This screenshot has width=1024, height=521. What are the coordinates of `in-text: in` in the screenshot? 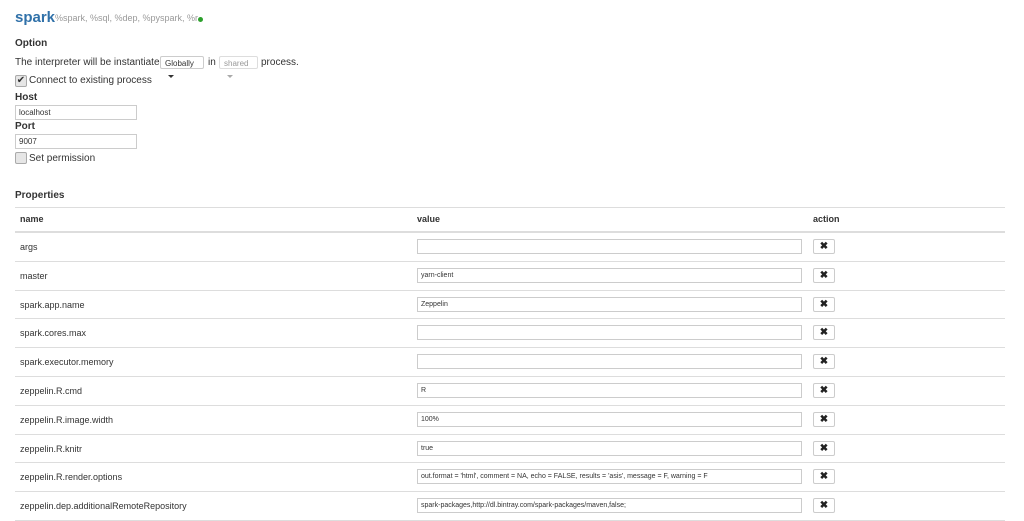 It's located at (212, 62).